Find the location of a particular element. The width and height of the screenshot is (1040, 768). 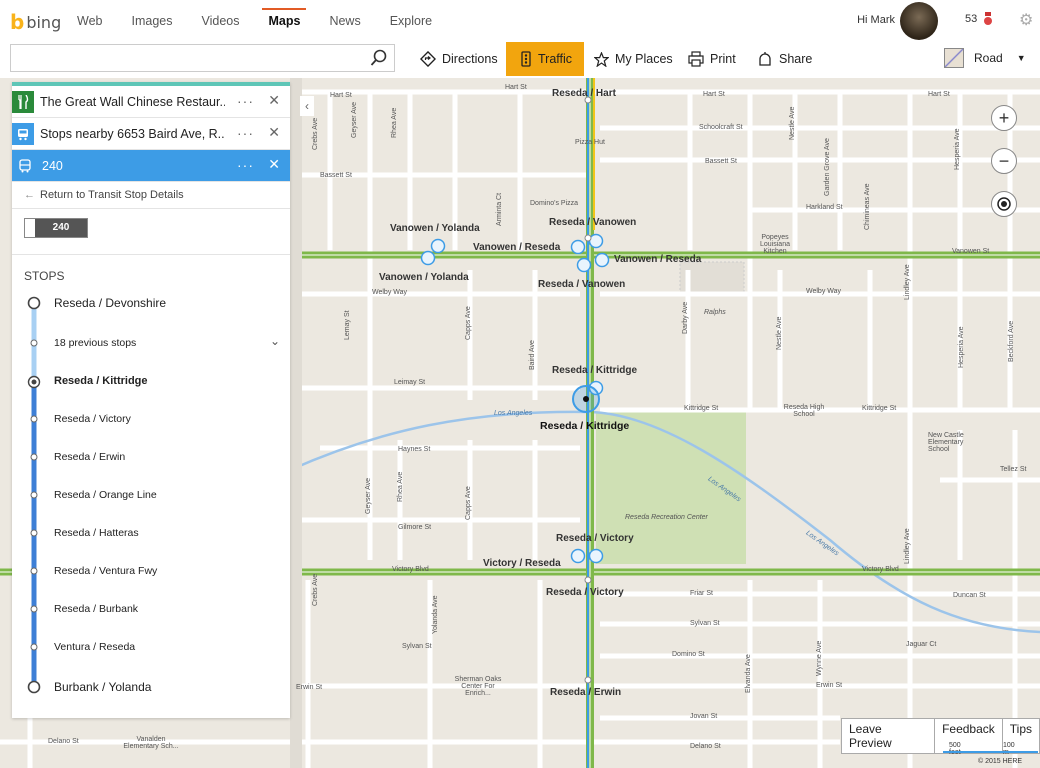

user-greeting: Hi Mark is located at coordinates (876, 20).